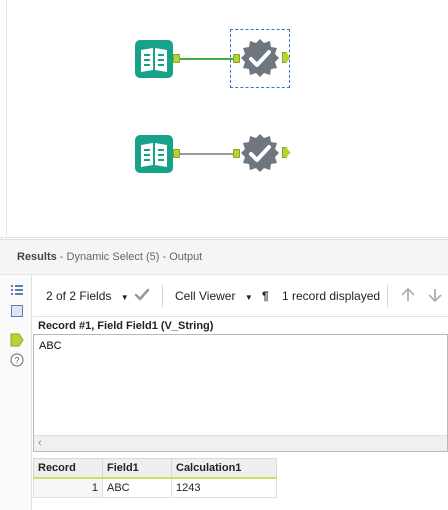  Describe the element at coordinates (68, 468) in the screenshot. I see `column-header-record: Record` at that location.